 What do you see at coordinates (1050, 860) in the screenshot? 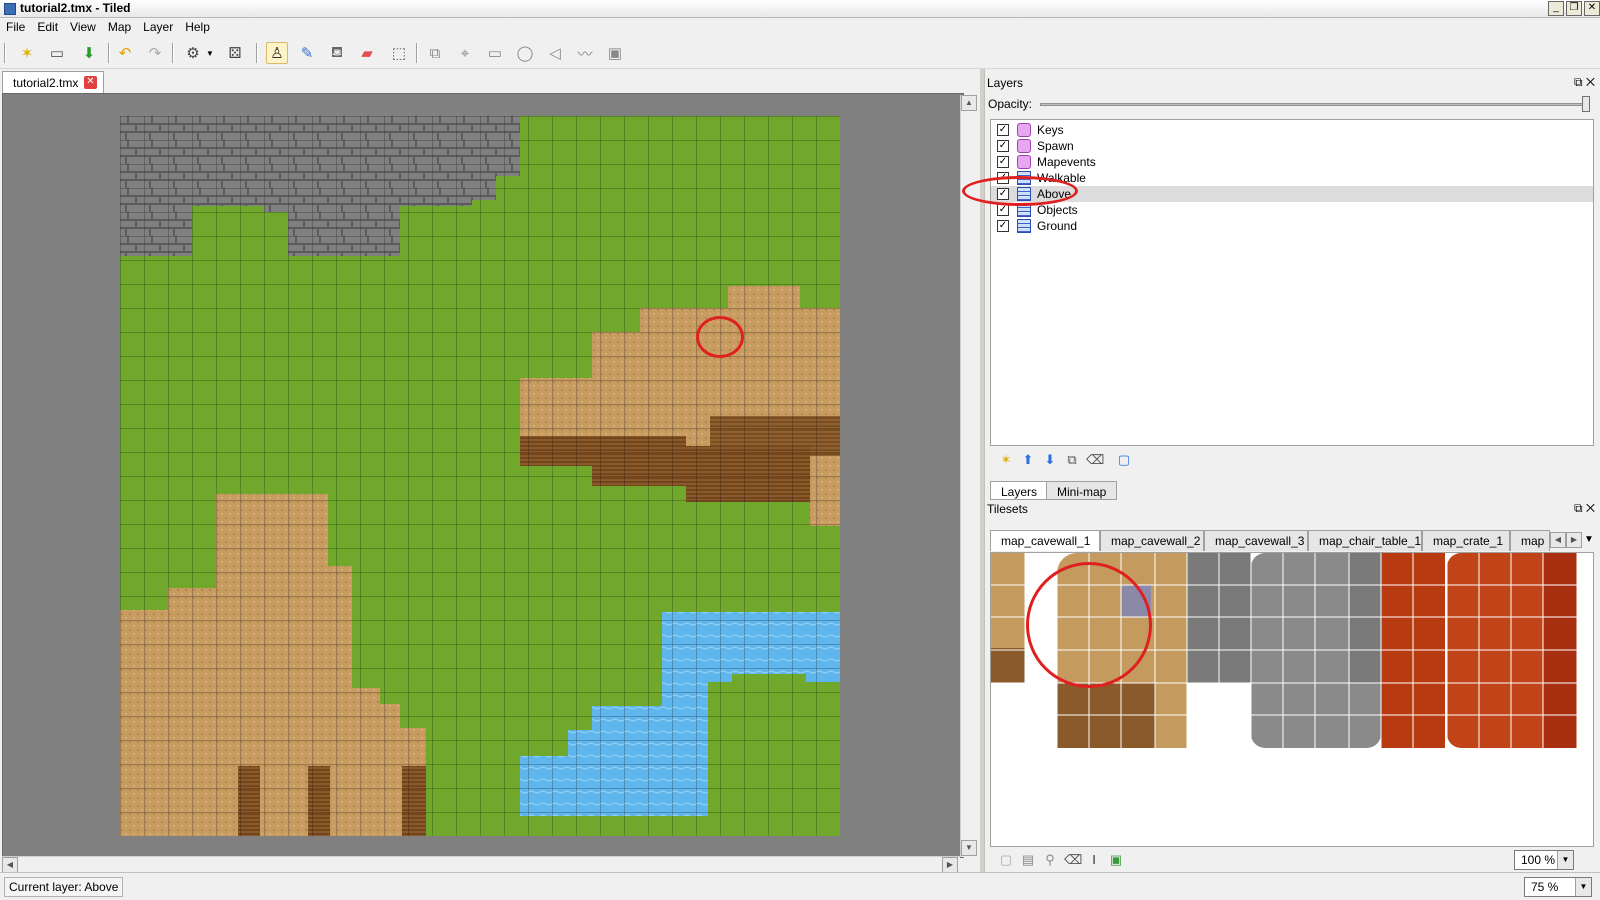
I see `tileset-properties-icon: ⚲` at bounding box center [1050, 860].